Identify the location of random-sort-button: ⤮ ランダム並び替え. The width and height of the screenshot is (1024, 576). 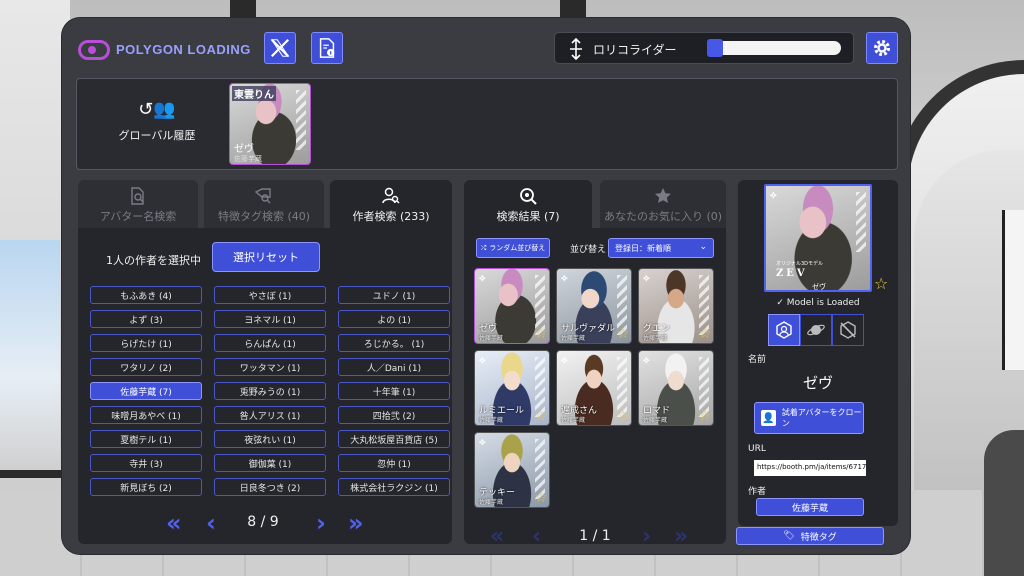
(513, 248).